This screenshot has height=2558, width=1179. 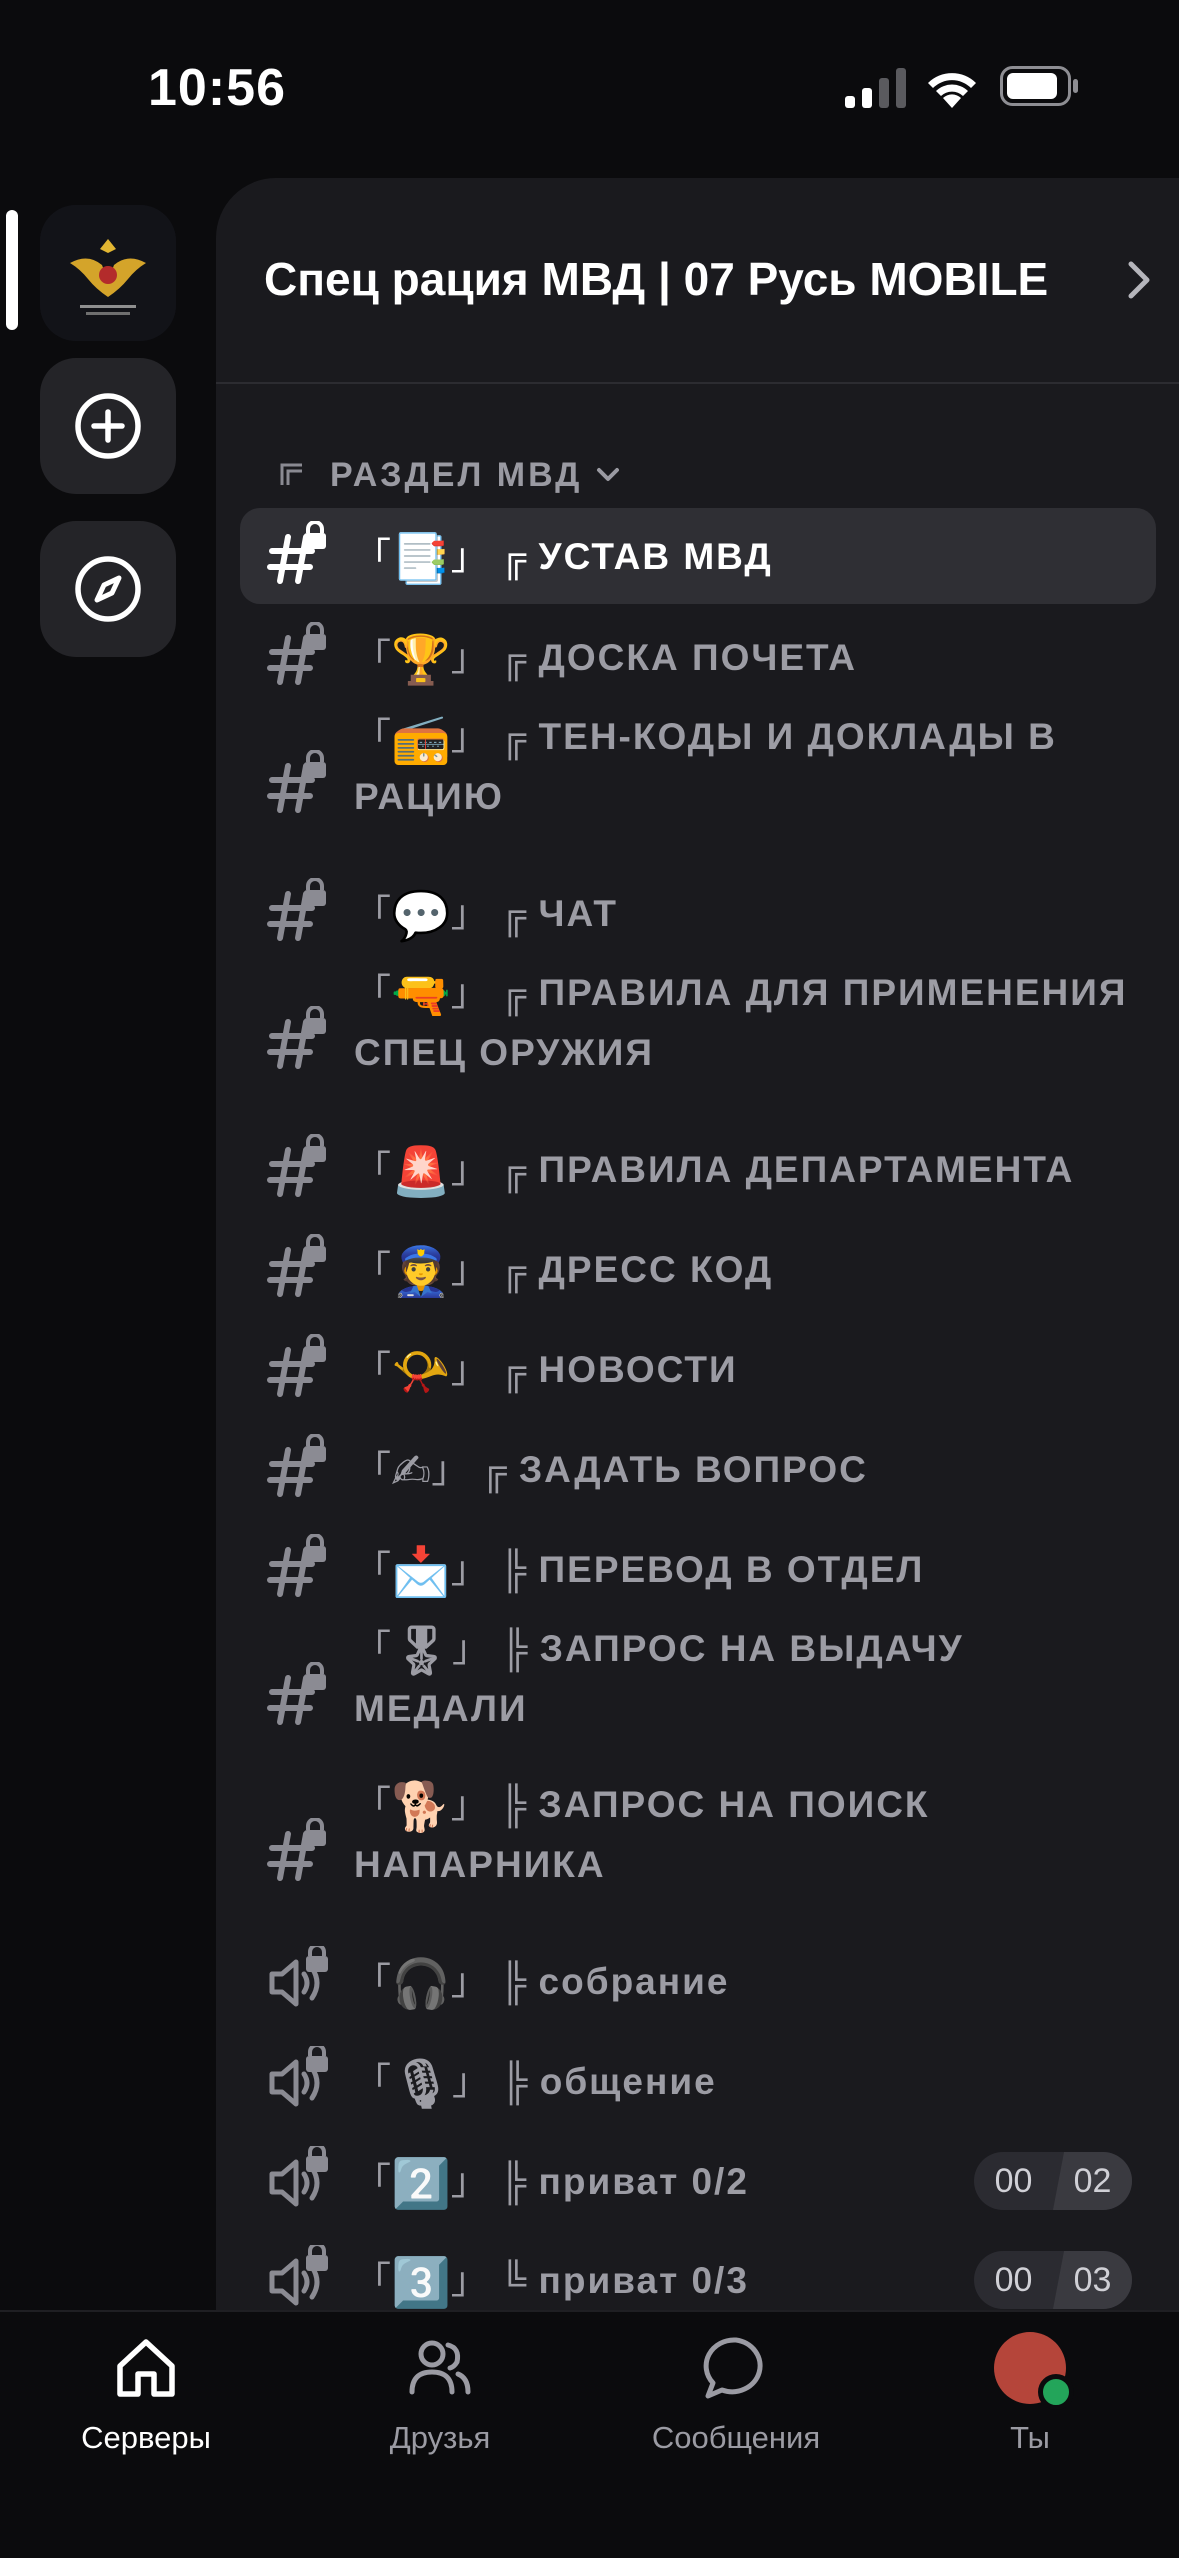 What do you see at coordinates (421, 995) in the screenshot?
I see `channel-emoji: 🔫` at bounding box center [421, 995].